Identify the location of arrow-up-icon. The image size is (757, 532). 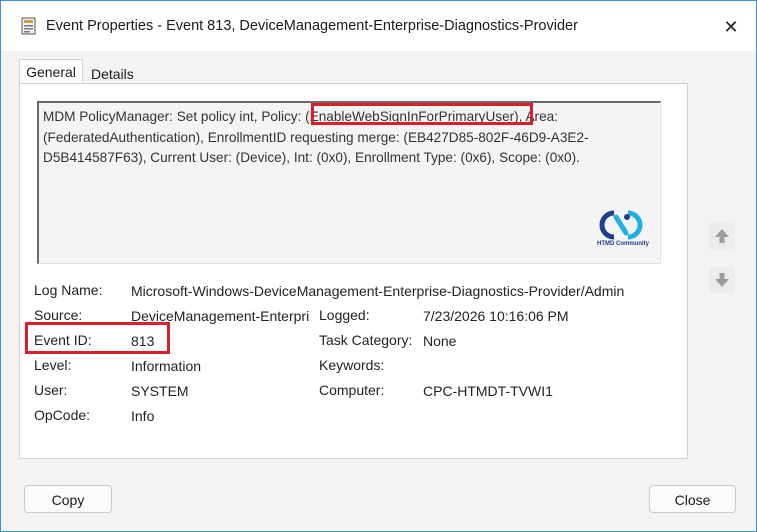
(722, 236).